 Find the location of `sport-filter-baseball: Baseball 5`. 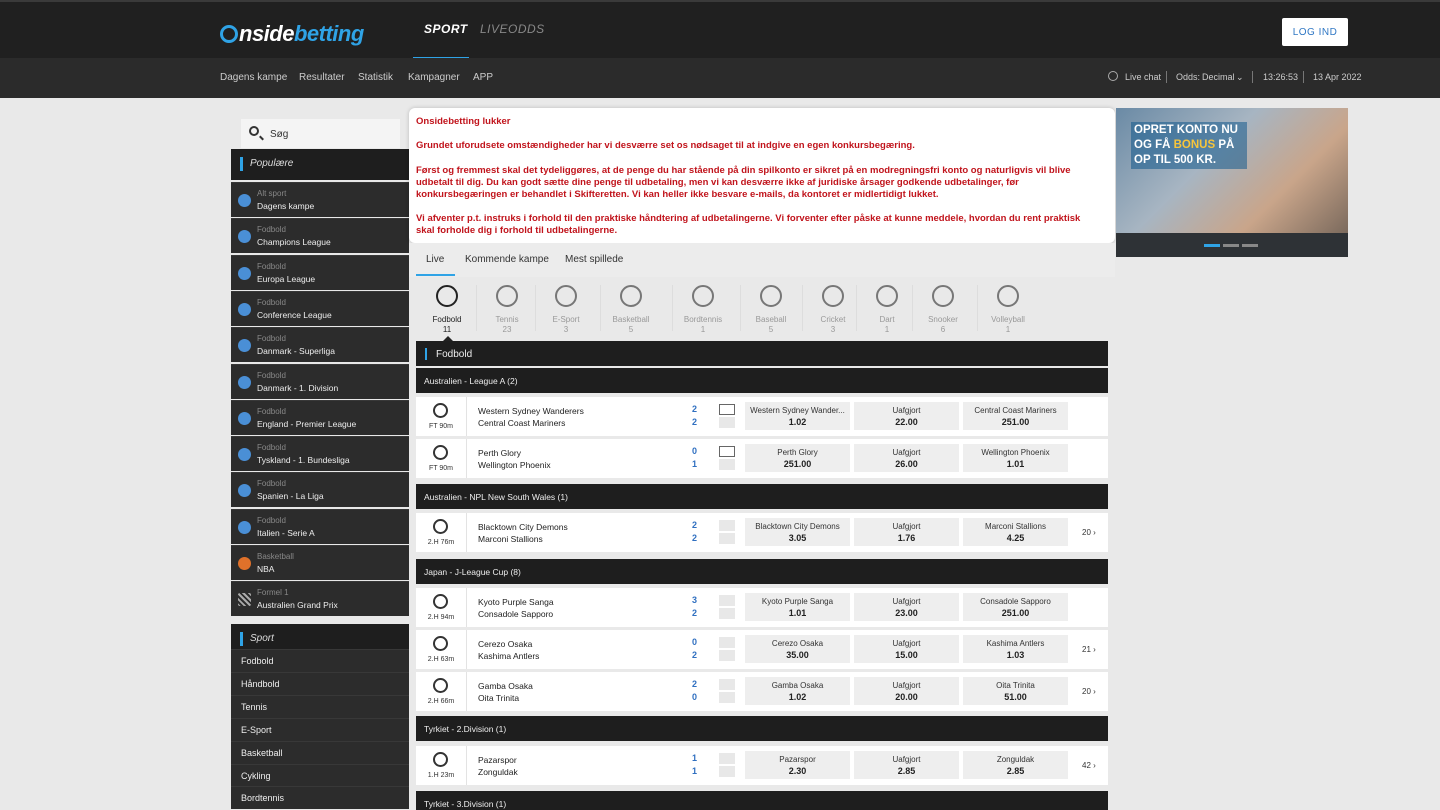

sport-filter-baseball: Baseball 5 is located at coordinates (771, 309).